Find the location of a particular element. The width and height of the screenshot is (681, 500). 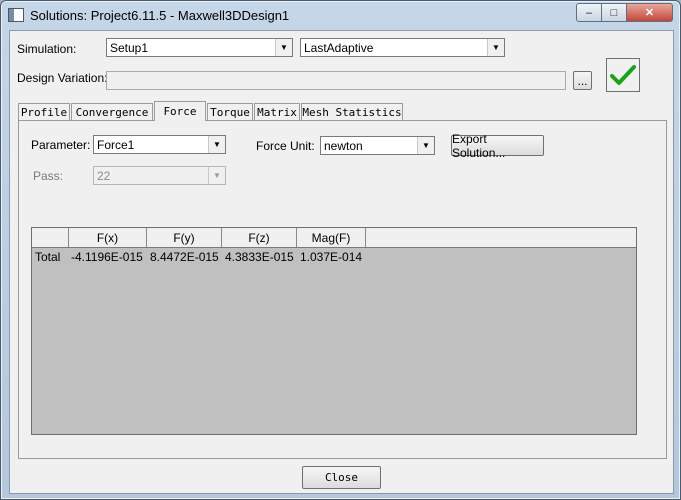

simulation-setup-select: Setup1 ▼ is located at coordinates (199, 47).